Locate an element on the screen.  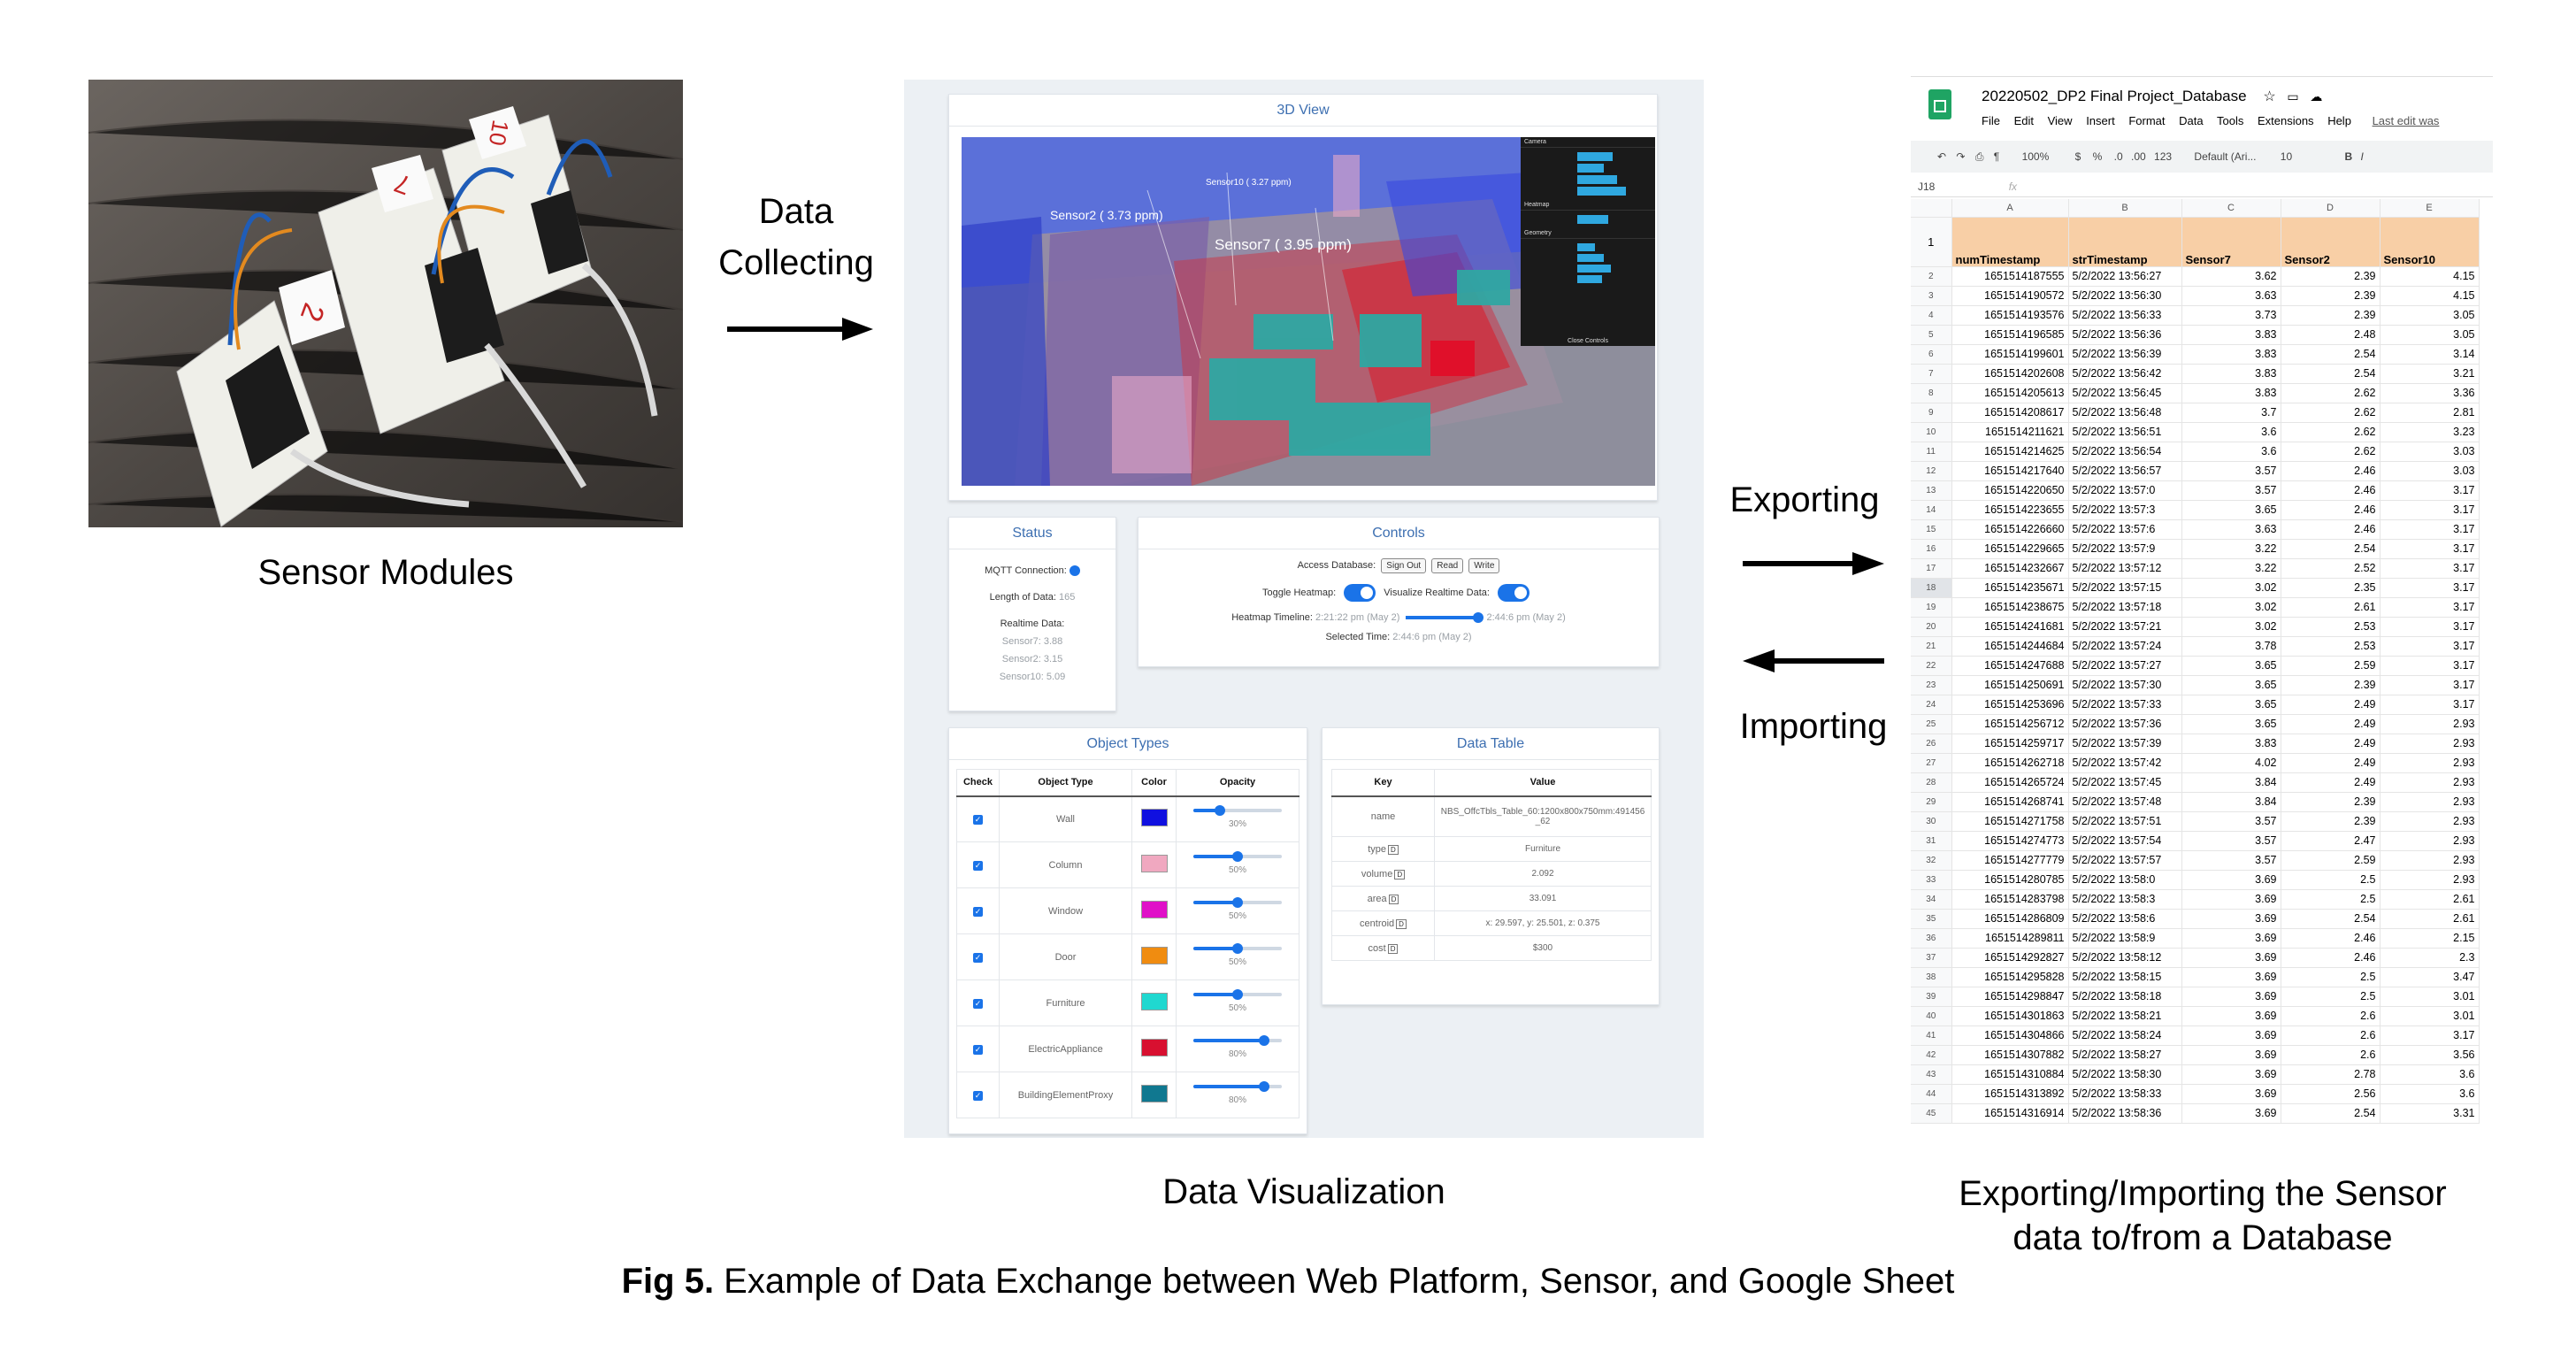
sheet-cell: 5/2/2022 13:58:18 is located at coordinates (2125, 997).